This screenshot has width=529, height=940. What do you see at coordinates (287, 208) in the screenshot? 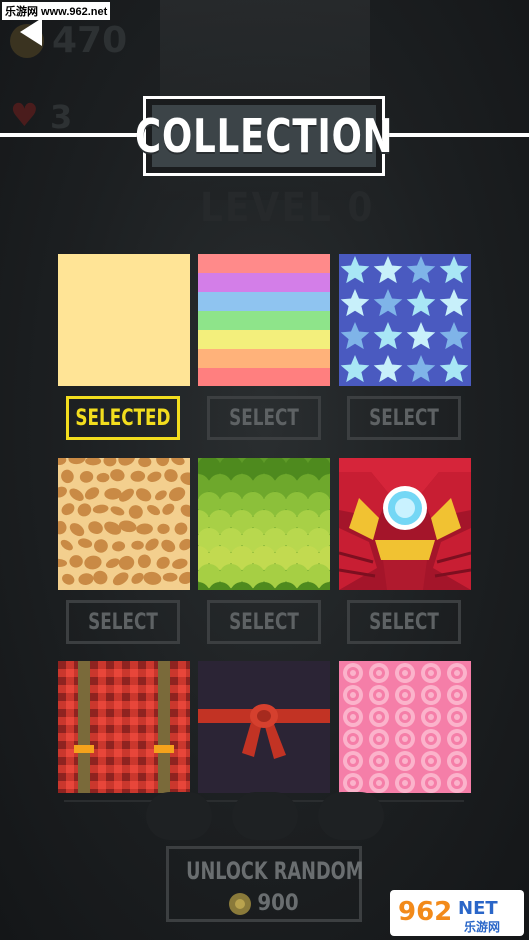
I see `background-level-text: LEVEL 0` at bounding box center [287, 208].